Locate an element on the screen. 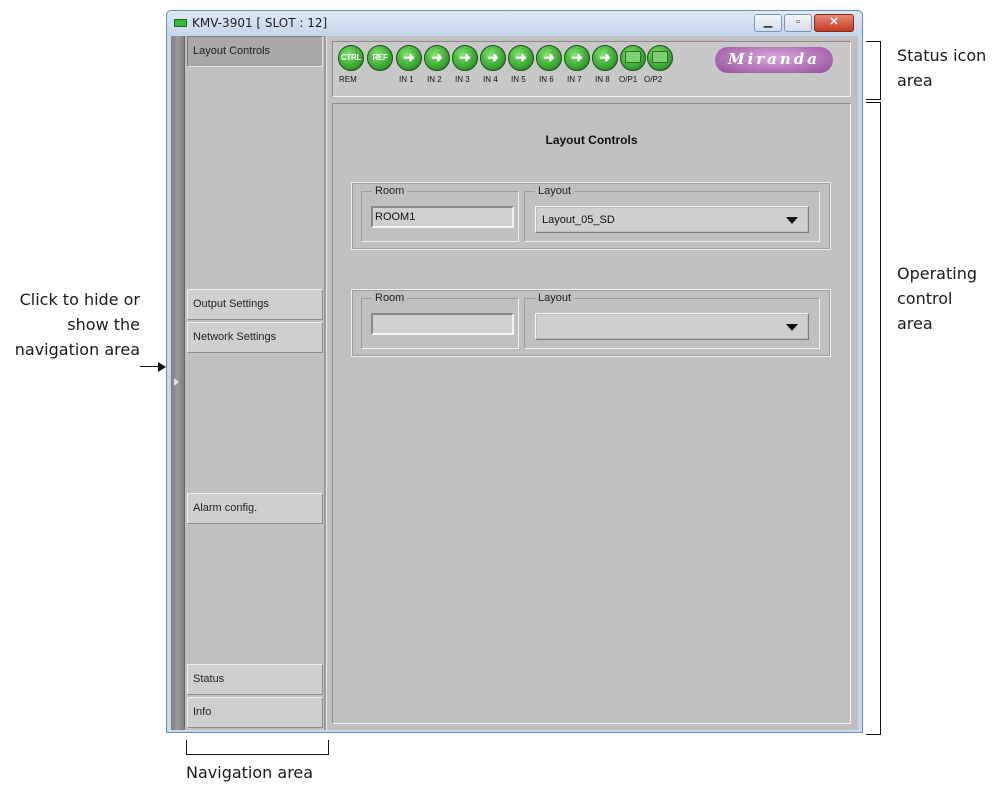 This screenshot has height=793, width=1008. status-label-in6: IN 6 is located at coordinates (546, 79).